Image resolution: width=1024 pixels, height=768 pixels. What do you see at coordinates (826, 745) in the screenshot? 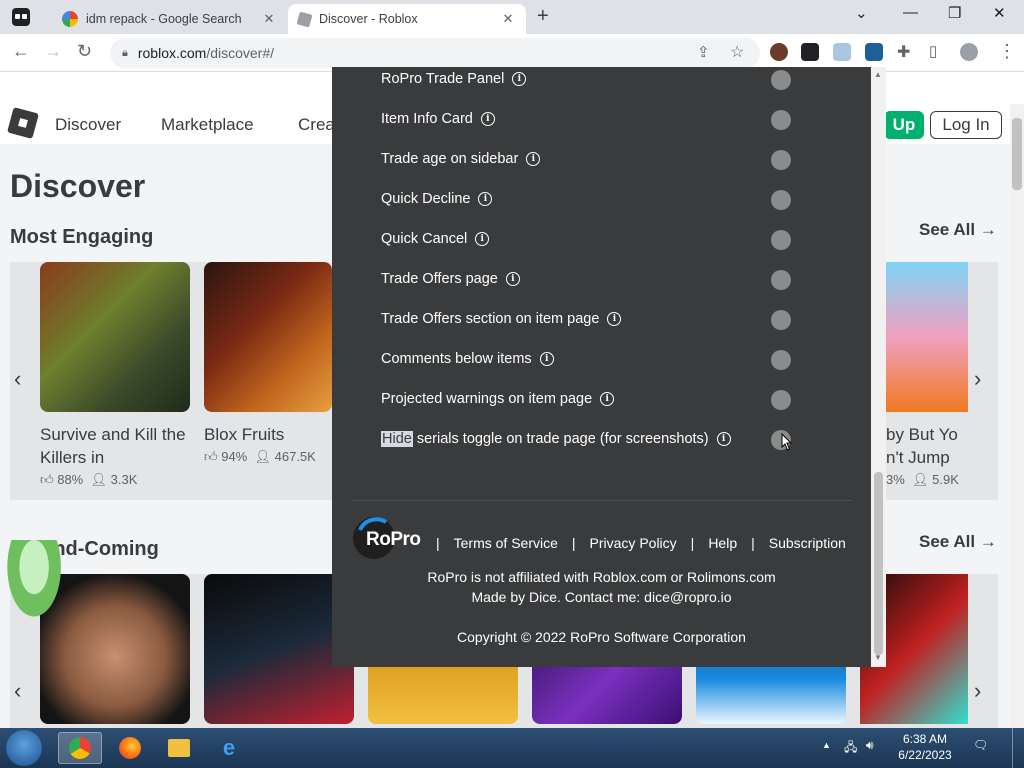
I see `tray-expand-icon: ▲` at bounding box center [826, 745].